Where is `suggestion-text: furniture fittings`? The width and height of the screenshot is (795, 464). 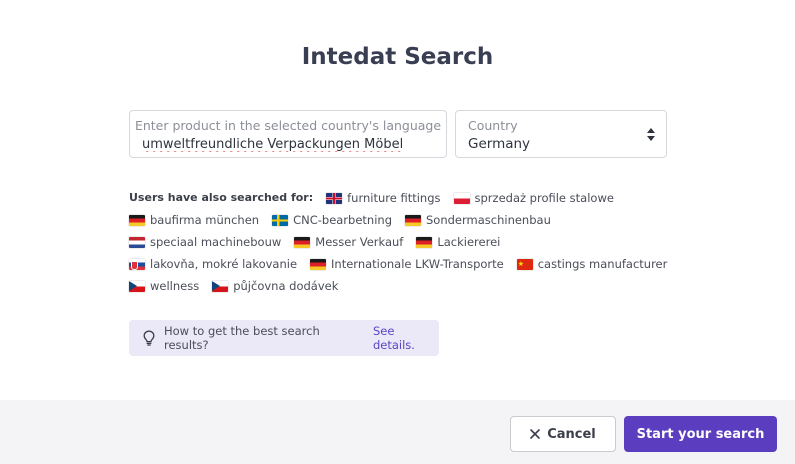
suggestion-text: furniture fittings is located at coordinates (394, 198).